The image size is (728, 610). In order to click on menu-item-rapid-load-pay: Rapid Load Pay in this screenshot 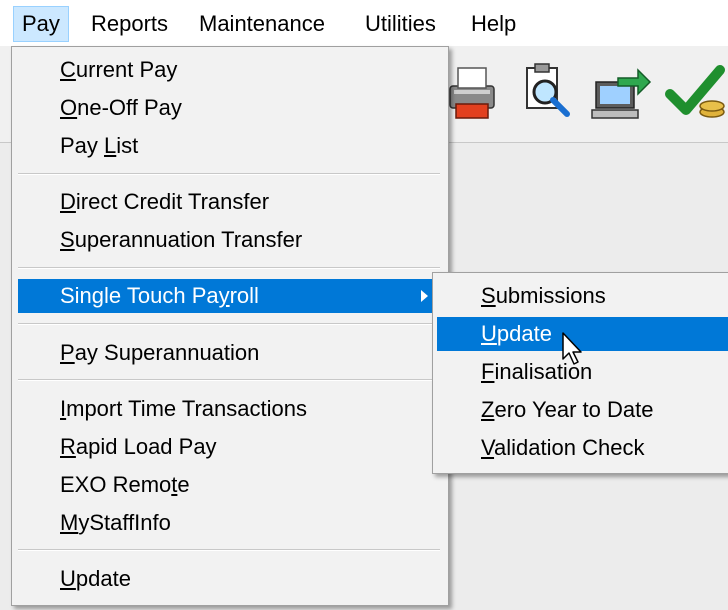, I will do `click(230, 447)`.